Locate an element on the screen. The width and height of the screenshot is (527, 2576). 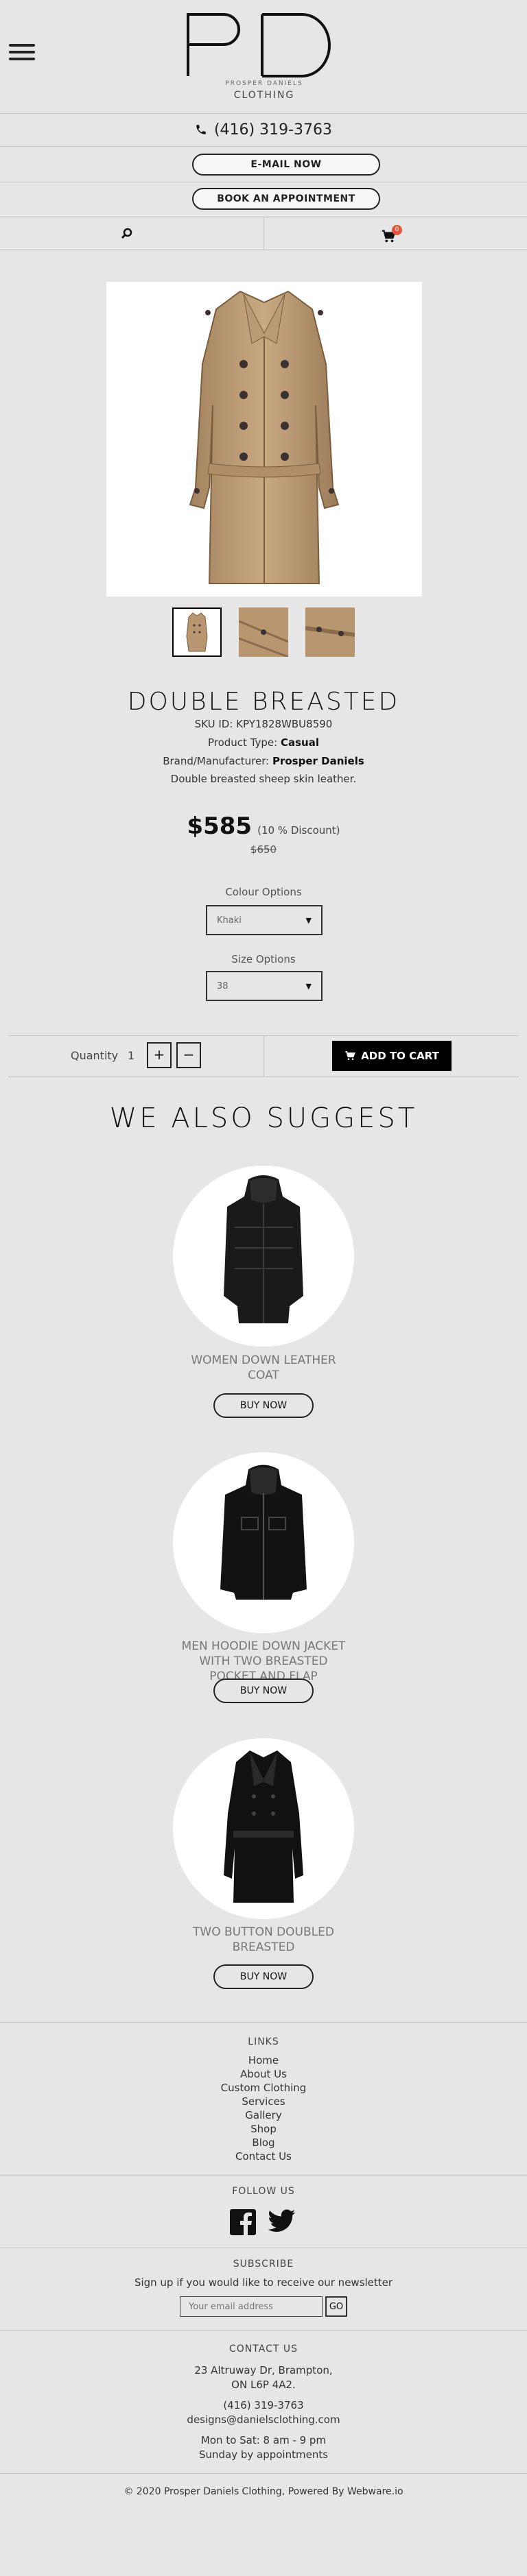
quantity-value: 1 is located at coordinates (131, 1055).